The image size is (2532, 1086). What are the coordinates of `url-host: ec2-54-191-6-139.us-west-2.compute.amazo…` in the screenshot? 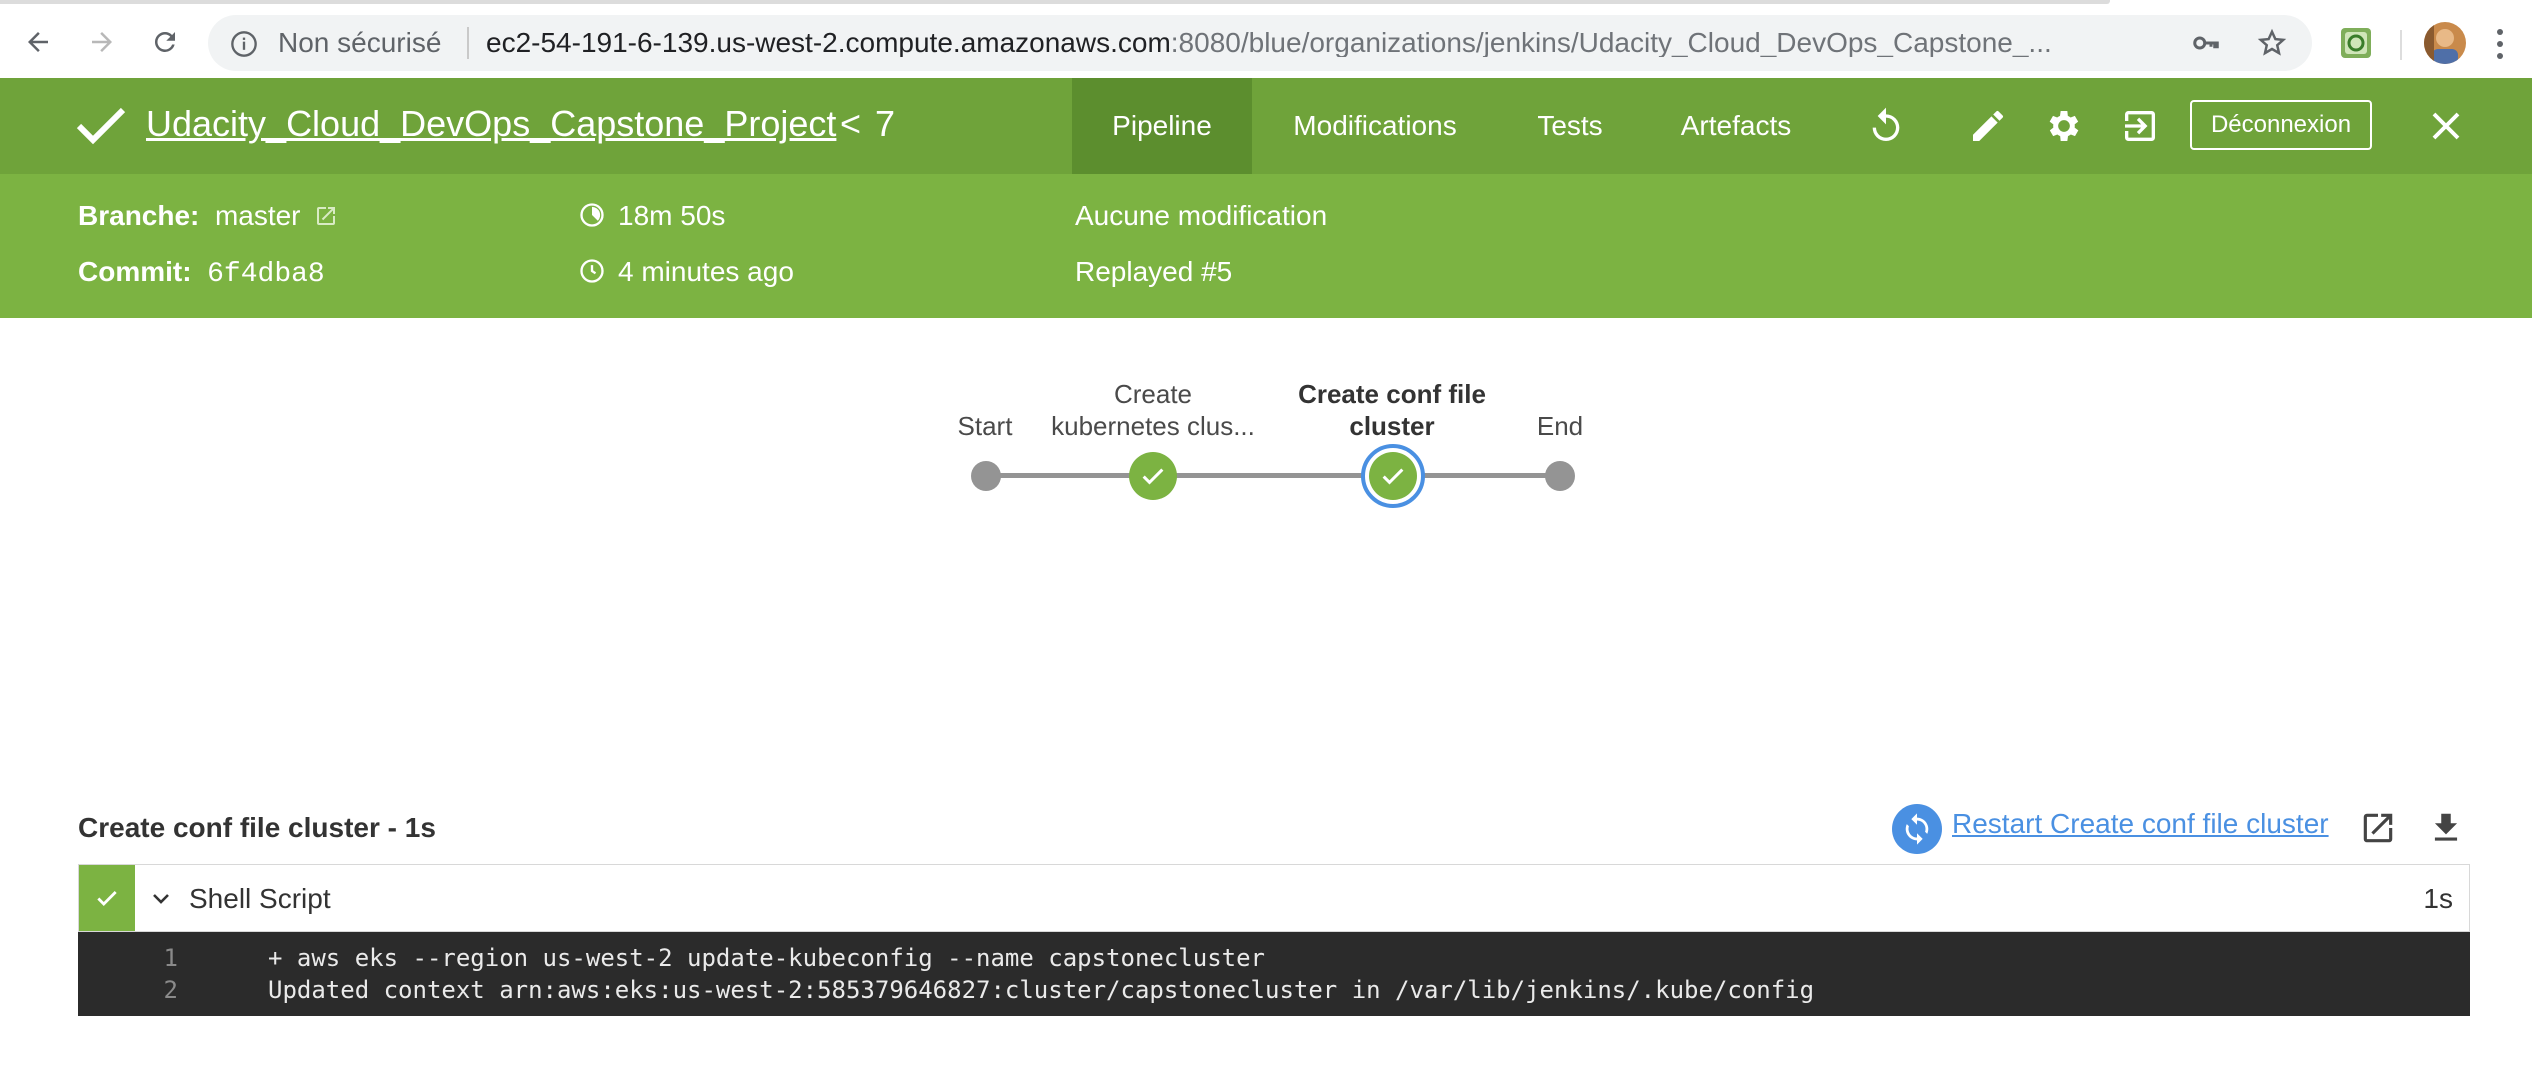 It's located at (828, 43).